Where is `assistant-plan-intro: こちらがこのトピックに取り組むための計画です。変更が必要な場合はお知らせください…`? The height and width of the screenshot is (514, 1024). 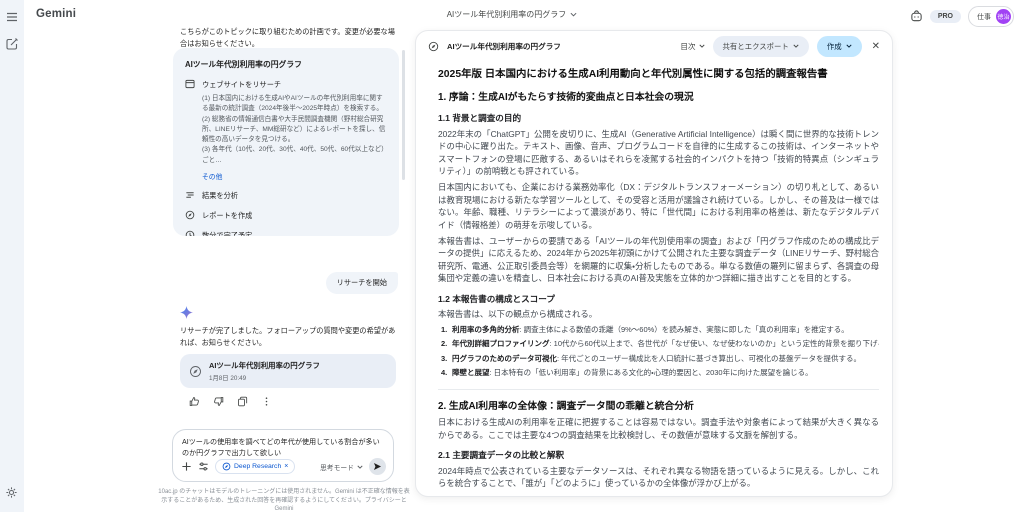 assistant-plan-intro: こちらがこのトピックに取り組むための計画です。変更が必要な場合はお知らせください… is located at coordinates (287, 37).